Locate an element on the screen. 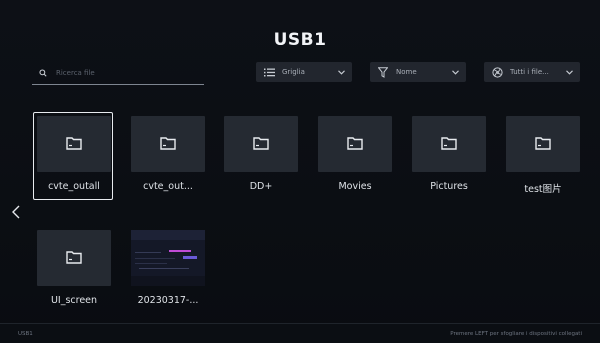 Image resolution: width=600 pixels, height=343 pixels. folder-tile: Pictures is located at coordinates (449, 154).